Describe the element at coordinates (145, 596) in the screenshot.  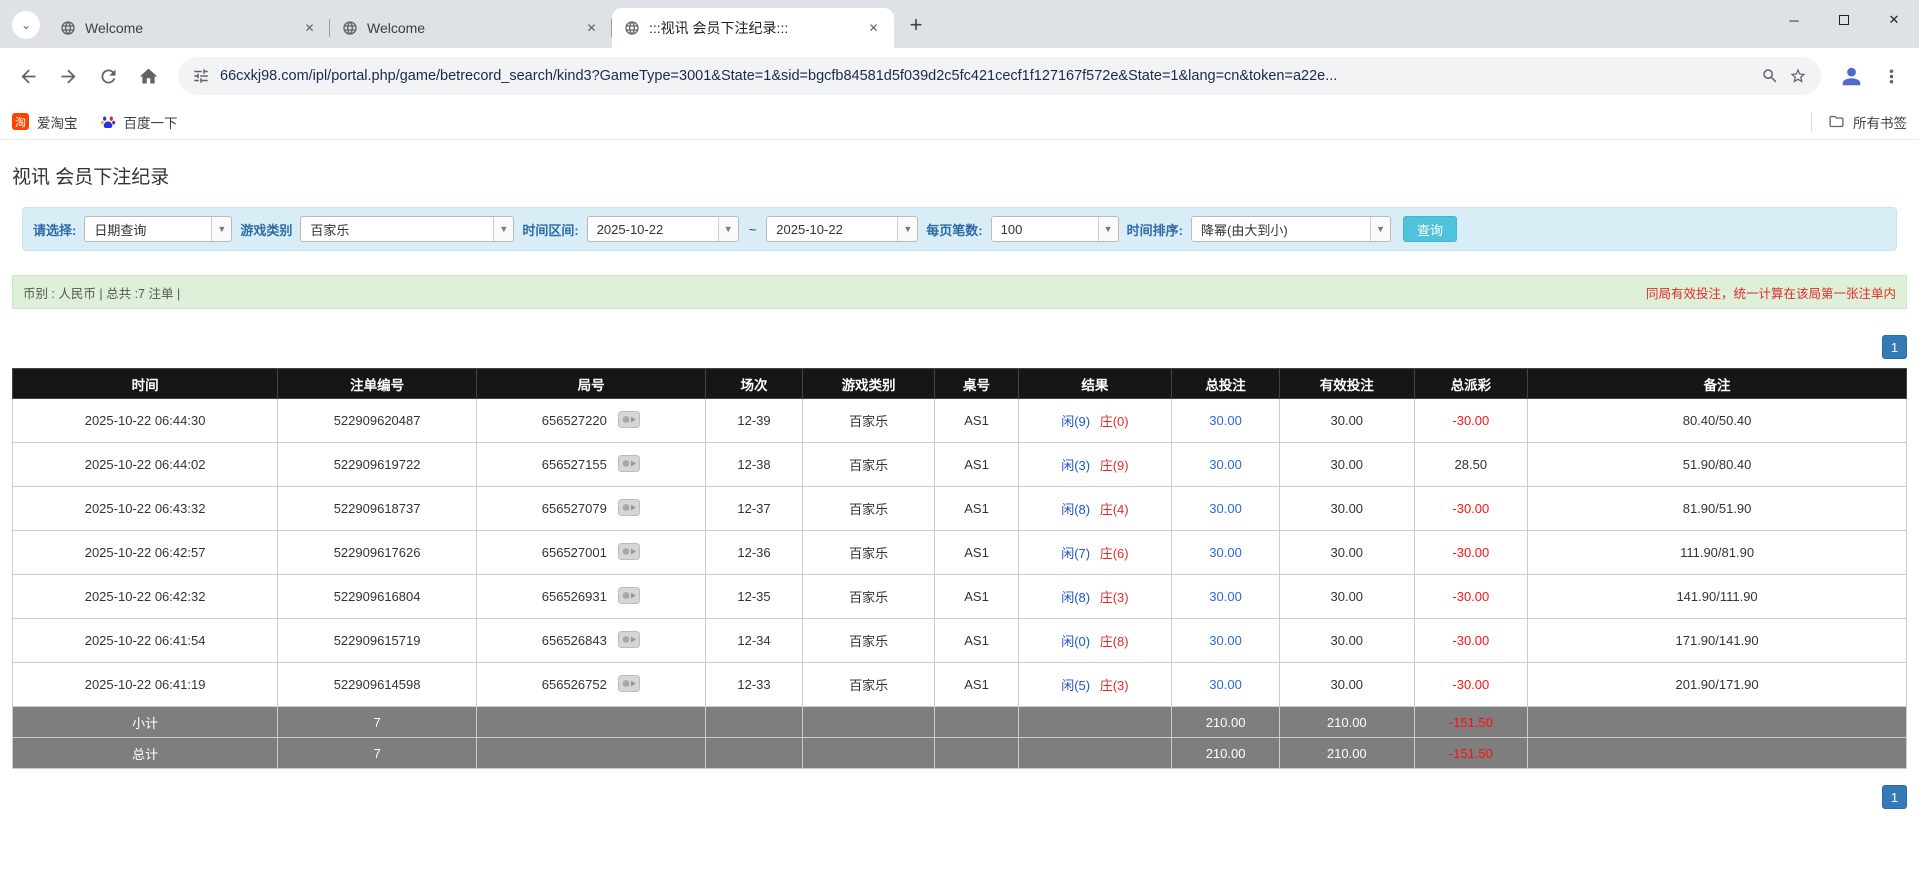
I see `cell-time: 2025-10-22 06:42:32` at that location.